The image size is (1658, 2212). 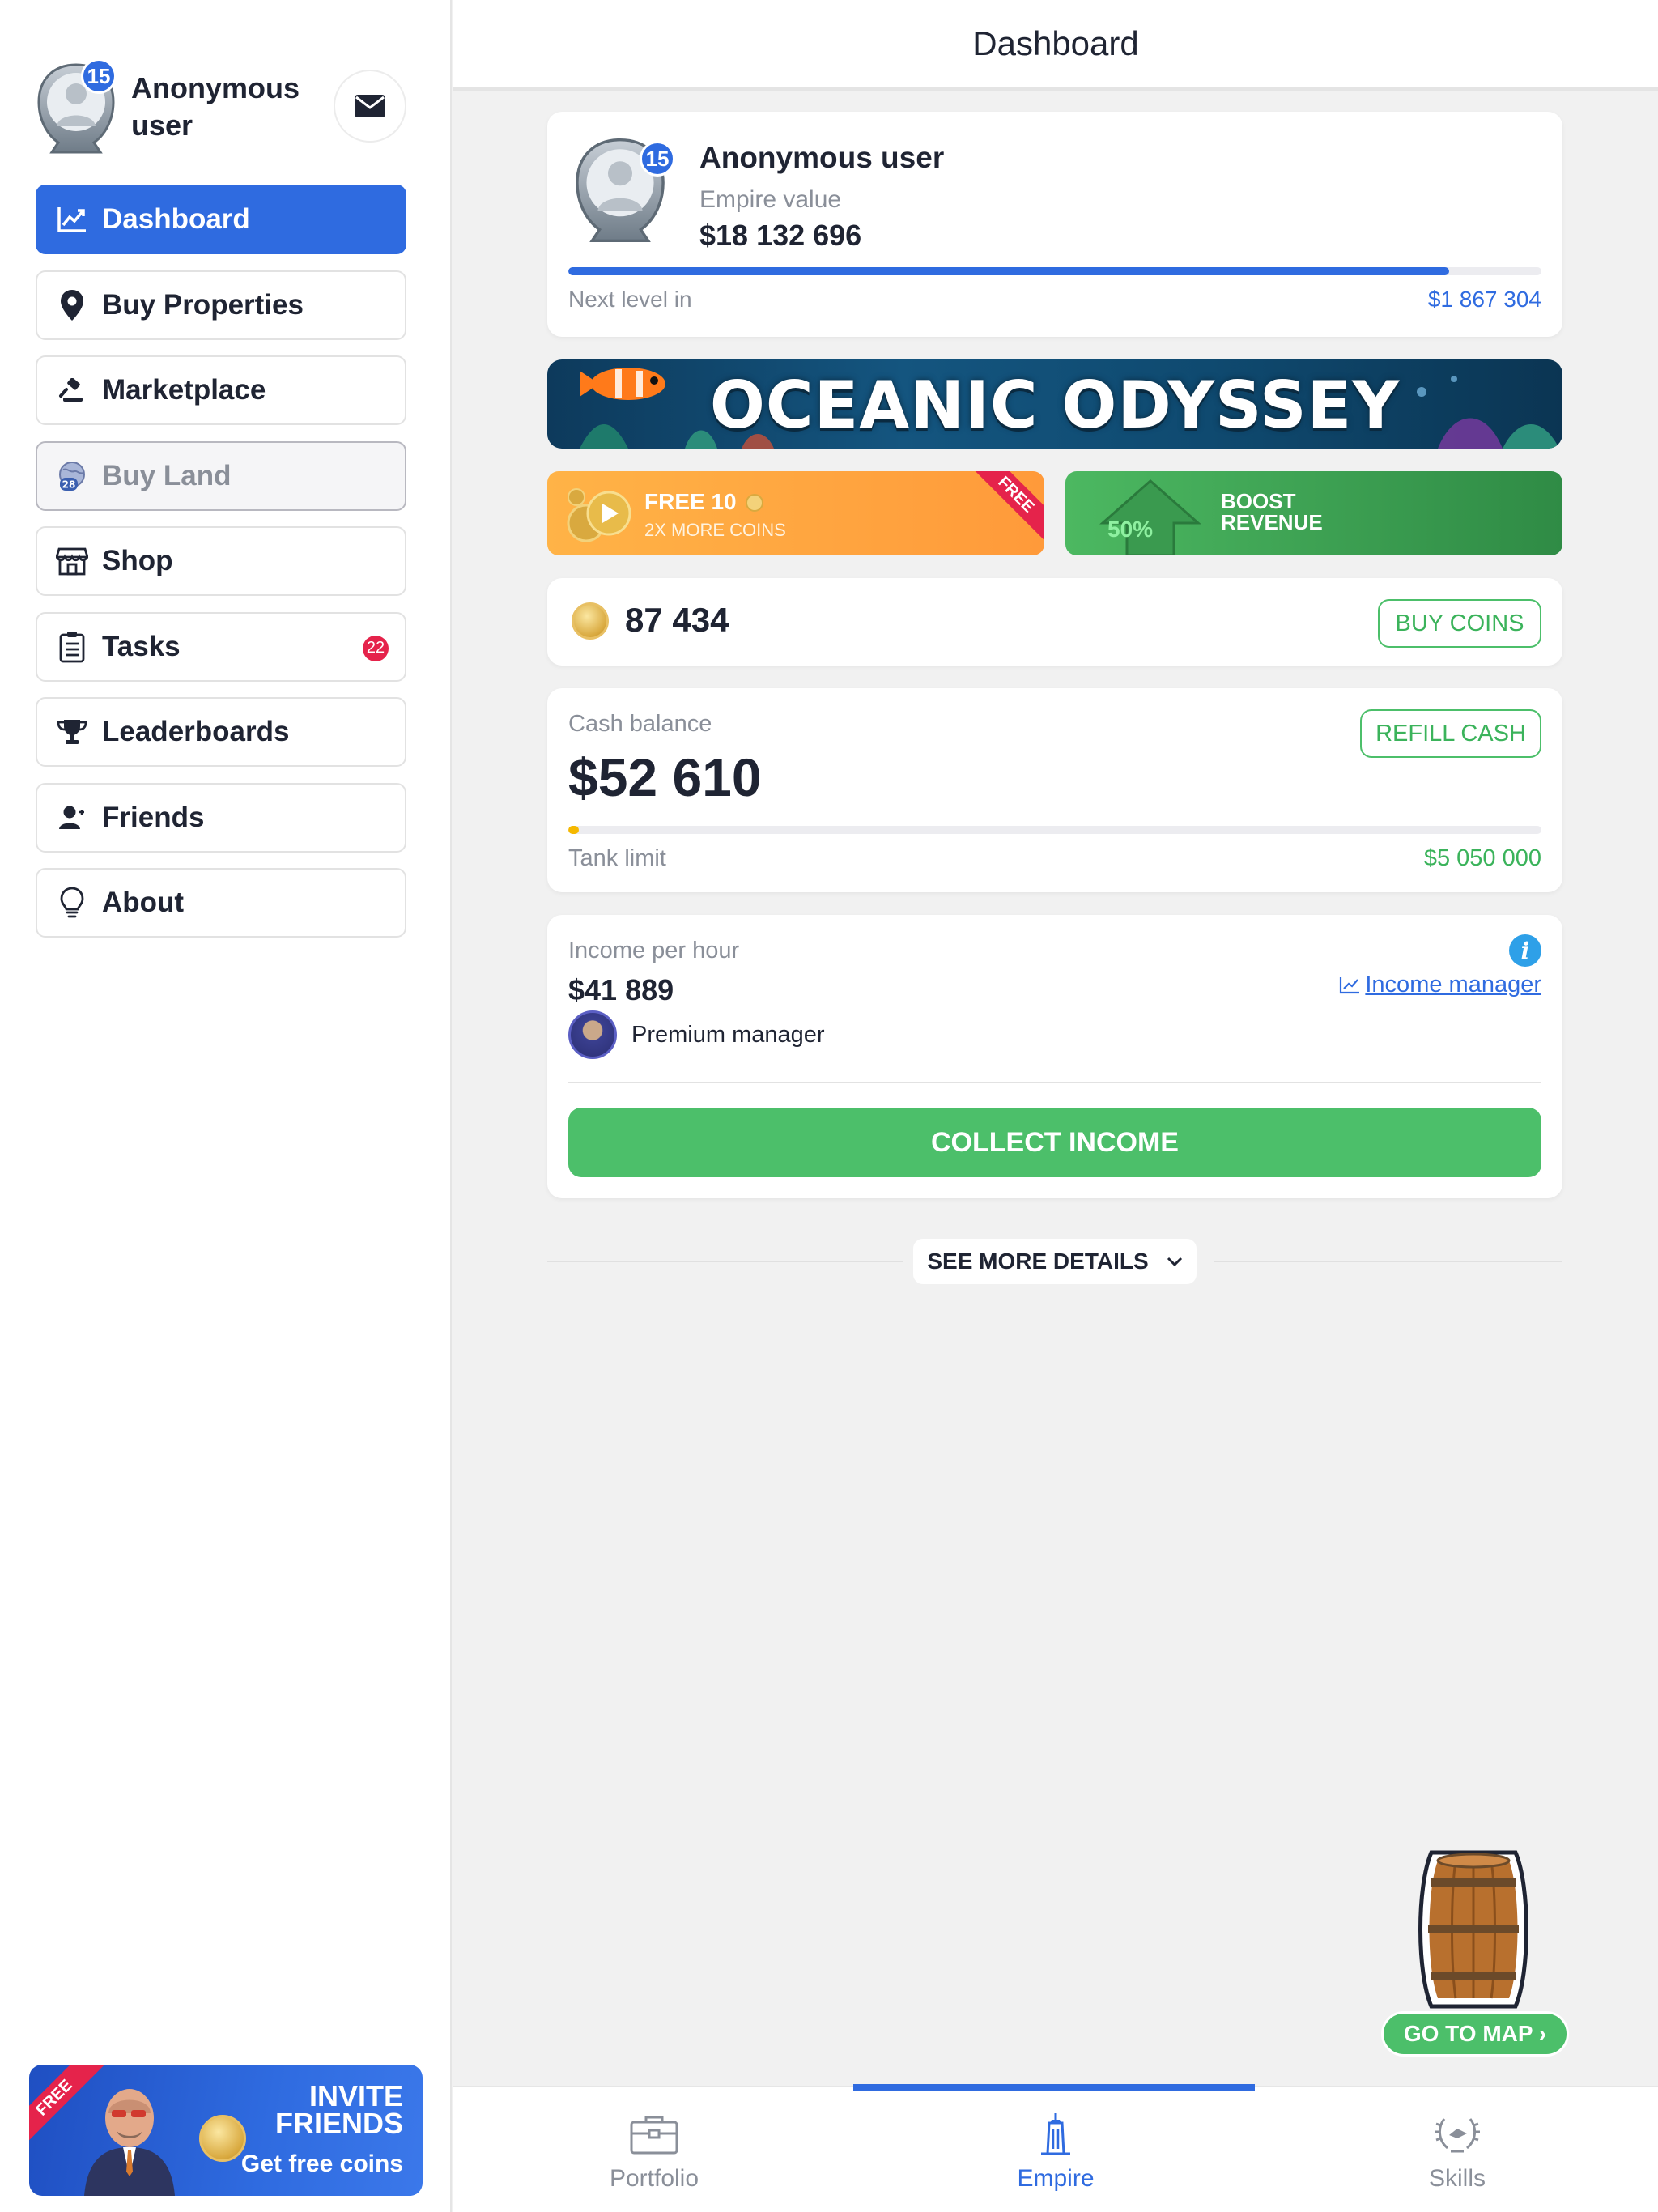 What do you see at coordinates (1453, 985) in the screenshot?
I see `income-manager-label: Income manager` at bounding box center [1453, 985].